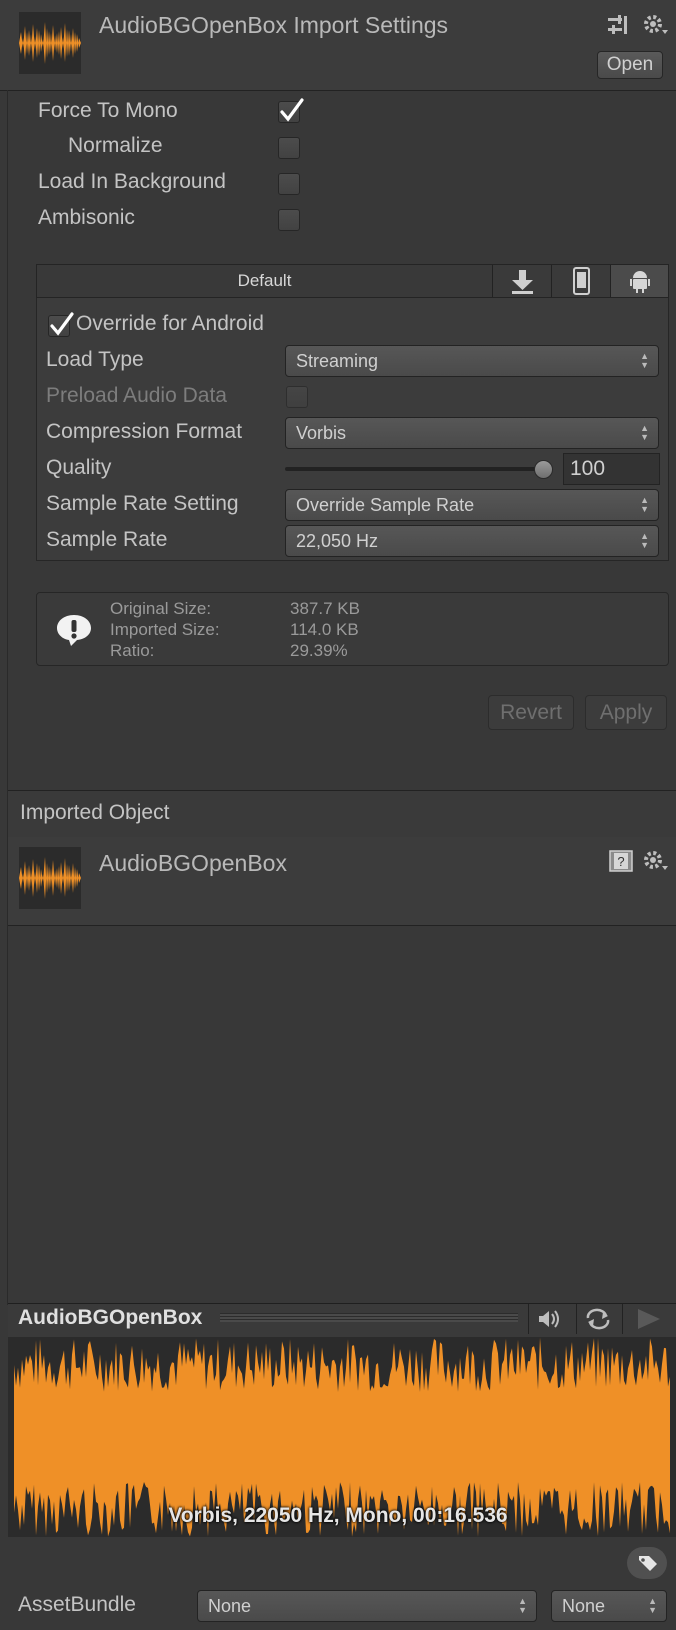  Describe the element at coordinates (597, 1319) in the screenshot. I see `loop-icon` at that location.